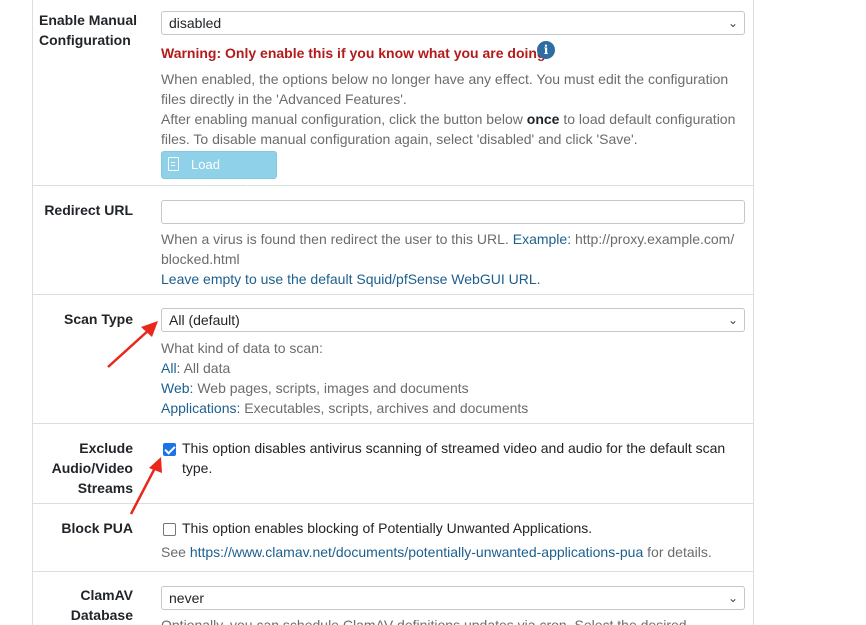 The width and height of the screenshot is (866, 625). I want to click on info-circle-icon: i, so click(546, 50).